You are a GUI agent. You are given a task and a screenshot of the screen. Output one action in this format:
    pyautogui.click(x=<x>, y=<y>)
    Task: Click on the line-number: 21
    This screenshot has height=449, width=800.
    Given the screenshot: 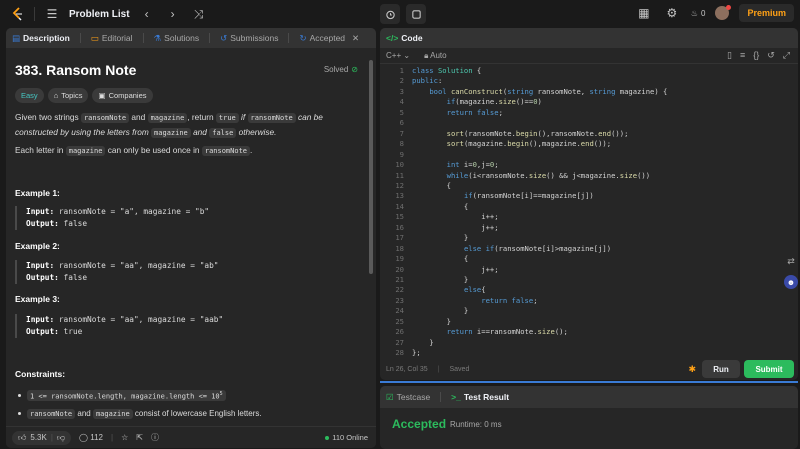 What is the action you would take?
    pyautogui.click(x=399, y=279)
    